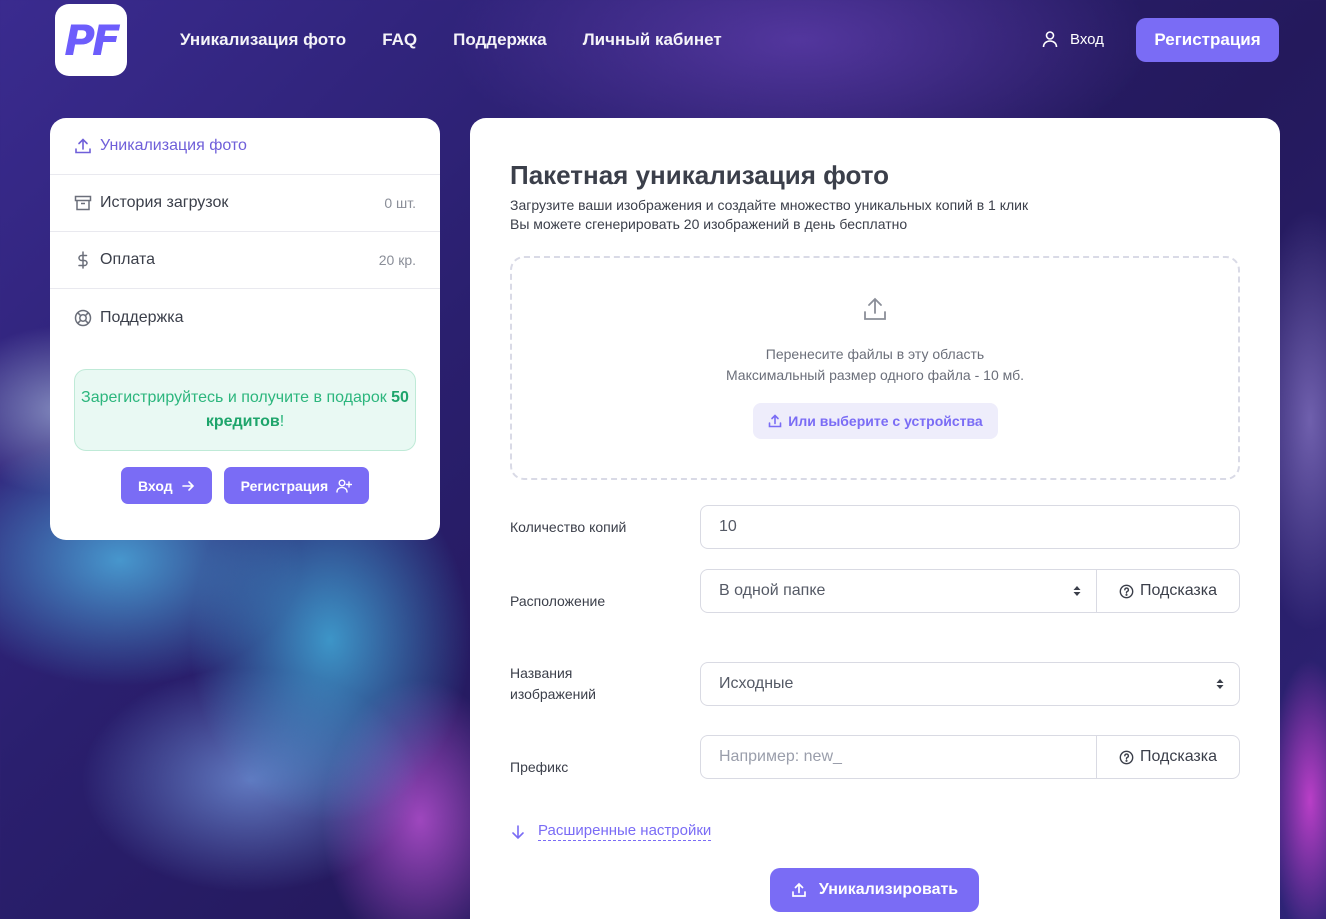 This screenshot has width=1326, height=919. Describe the element at coordinates (173, 145) in the screenshot. I see `sidebar-item-label: Уникализация фото` at that location.